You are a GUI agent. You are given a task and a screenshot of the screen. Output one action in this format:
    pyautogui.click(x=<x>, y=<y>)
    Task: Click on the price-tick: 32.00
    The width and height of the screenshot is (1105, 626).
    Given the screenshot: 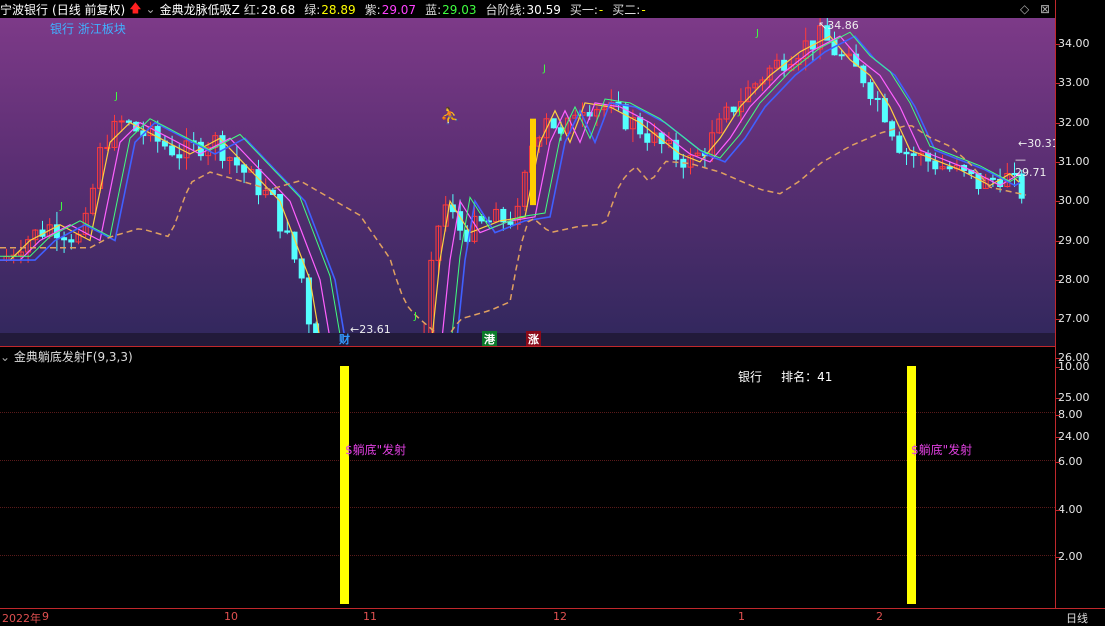 What is the action you would take?
    pyautogui.click(x=1074, y=122)
    